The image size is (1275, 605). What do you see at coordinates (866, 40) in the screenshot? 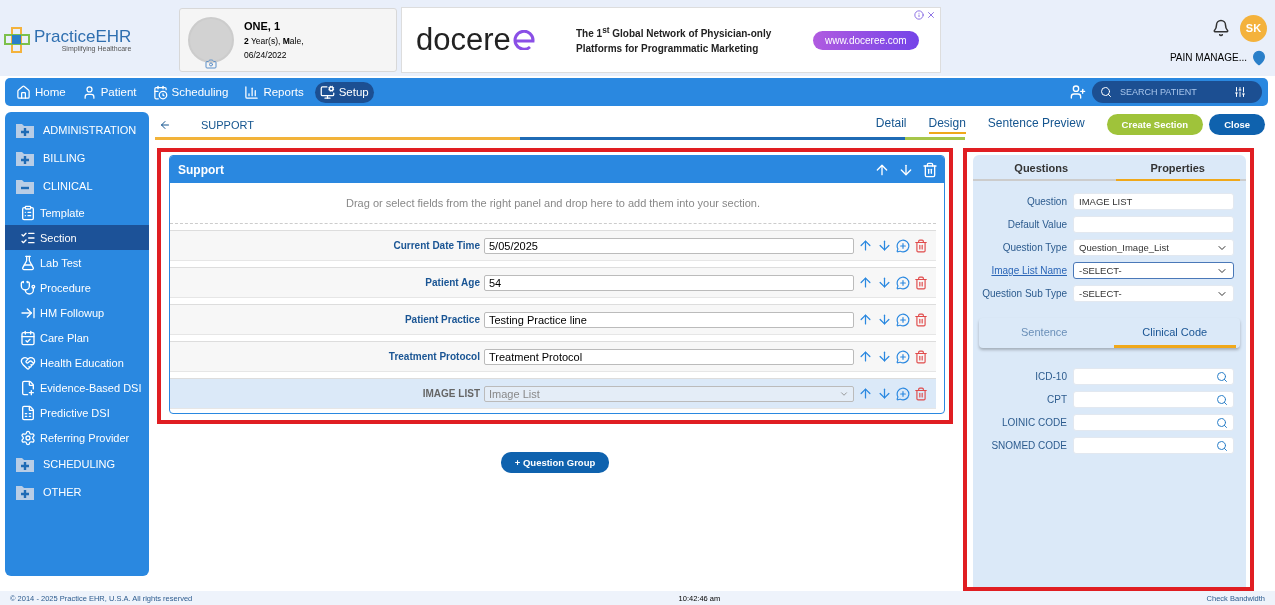
I see `ad-link: www.doceree.com` at bounding box center [866, 40].